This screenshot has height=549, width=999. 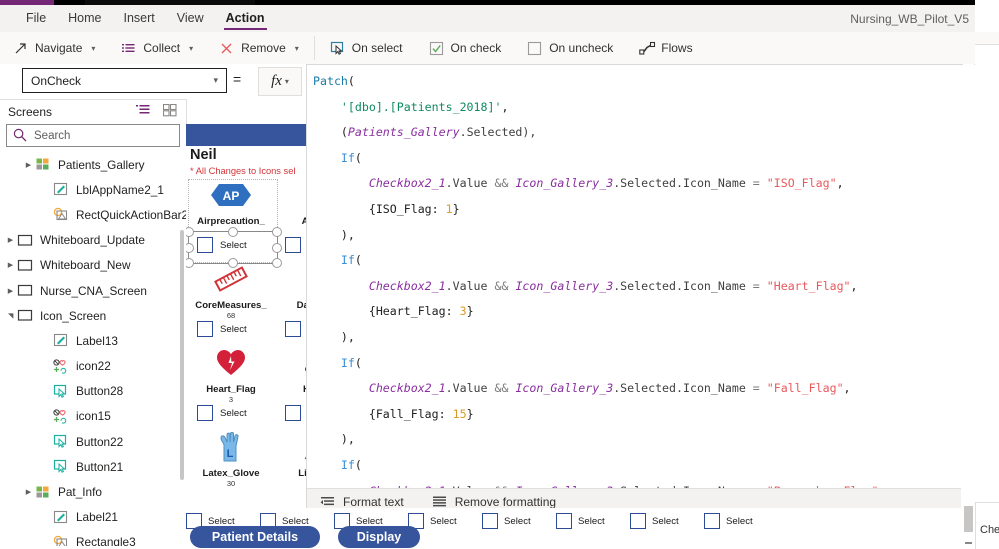 What do you see at coordinates (54, 48) in the screenshot?
I see `ribbon-button-navigate: Navigate ▾` at bounding box center [54, 48].